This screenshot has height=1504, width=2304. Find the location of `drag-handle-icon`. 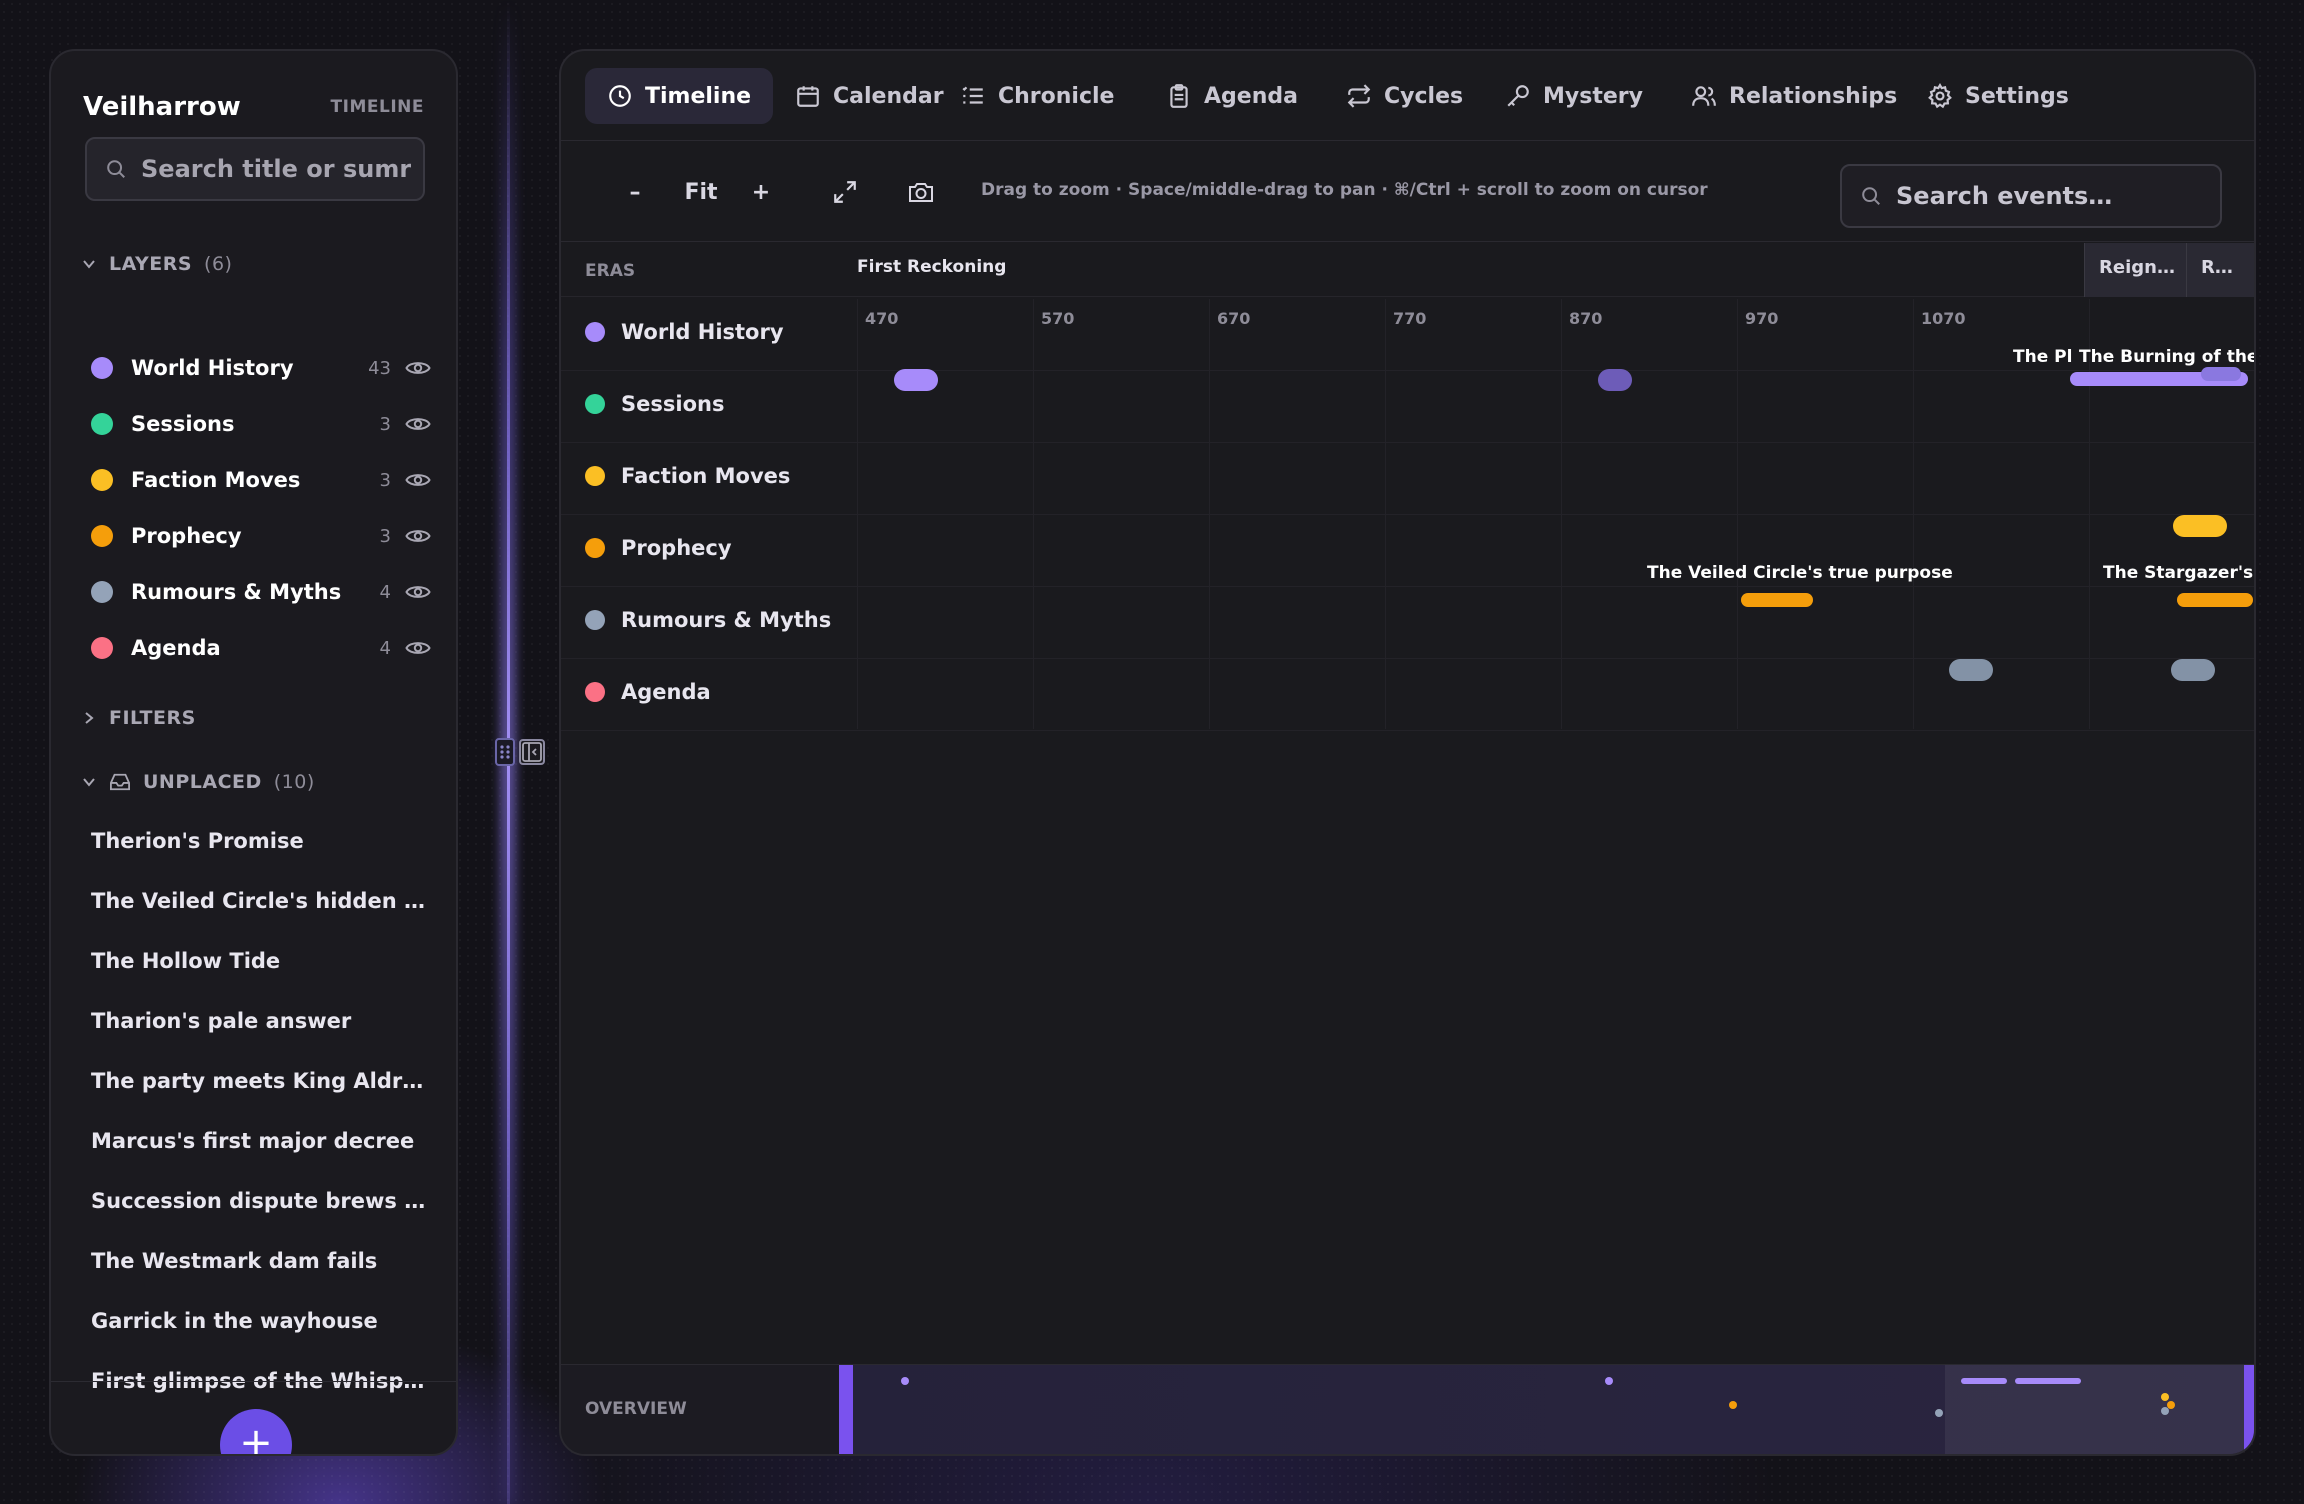

drag-handle-icon is located at coordinates (505, 752).